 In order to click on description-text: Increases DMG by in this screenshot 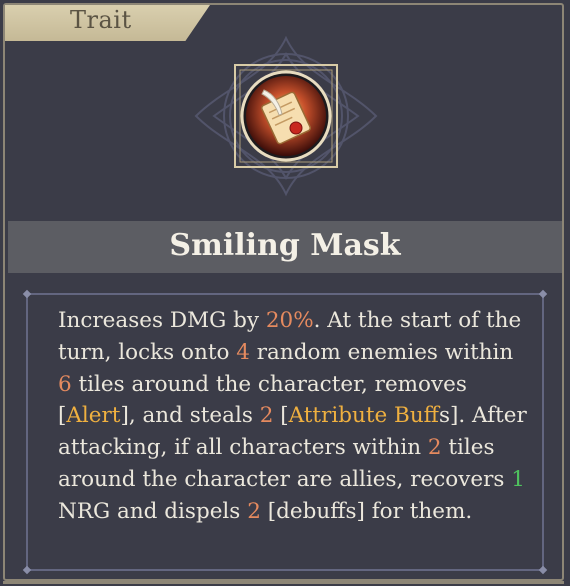, I will do `click(162, 320)`.